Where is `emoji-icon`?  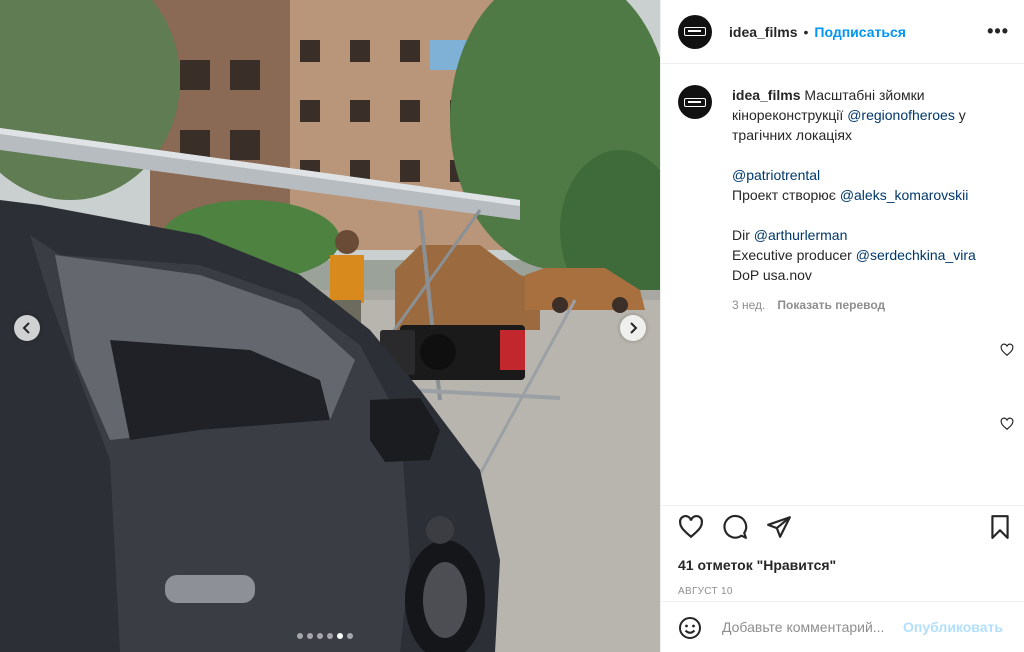 emoji-icon is located at coordinates (690, 628).